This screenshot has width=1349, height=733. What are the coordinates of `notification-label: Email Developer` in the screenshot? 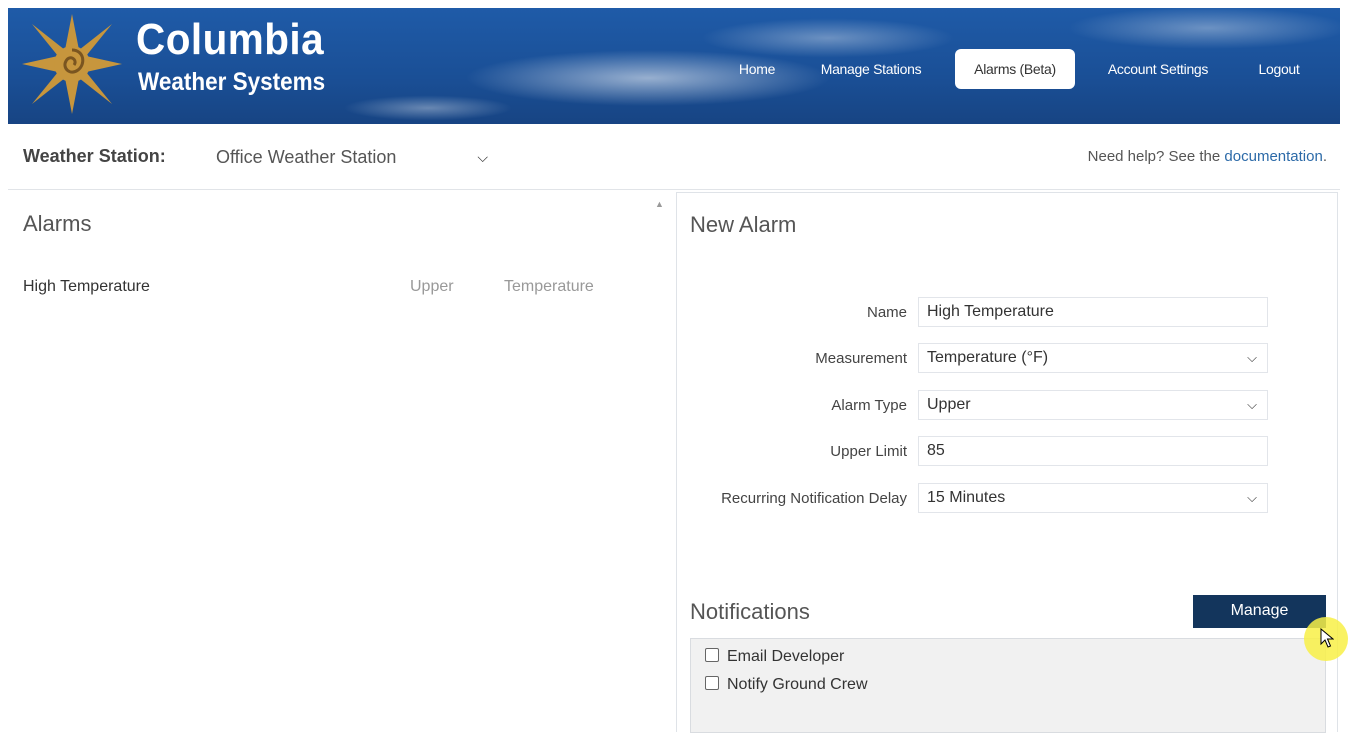 It's located at (786, 656).